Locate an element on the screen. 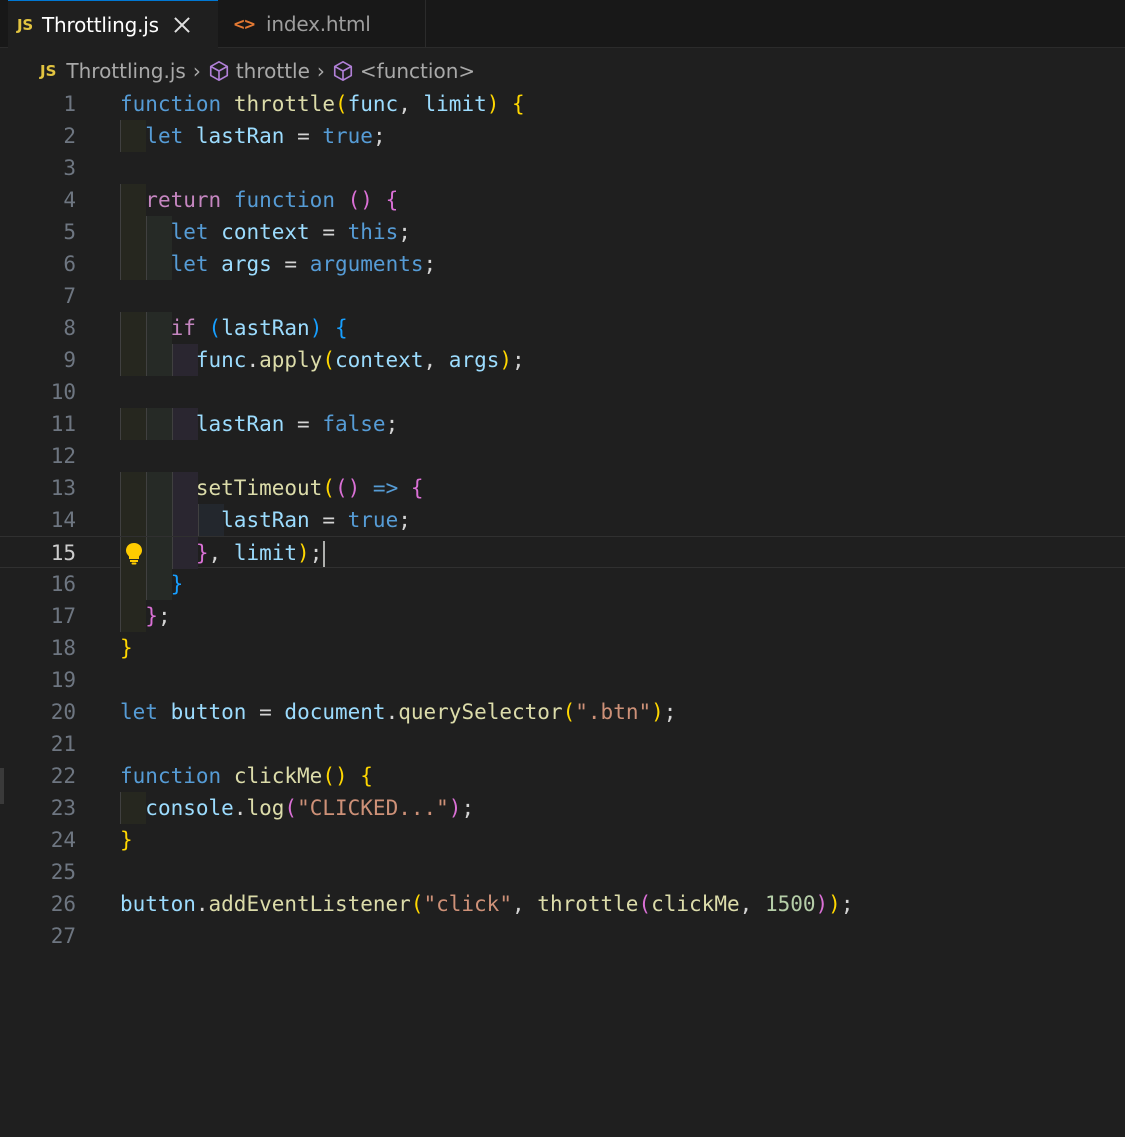 The height and width of the screenshot is (1137, 1125). code-text: }; is located at coordinates (158, 616).